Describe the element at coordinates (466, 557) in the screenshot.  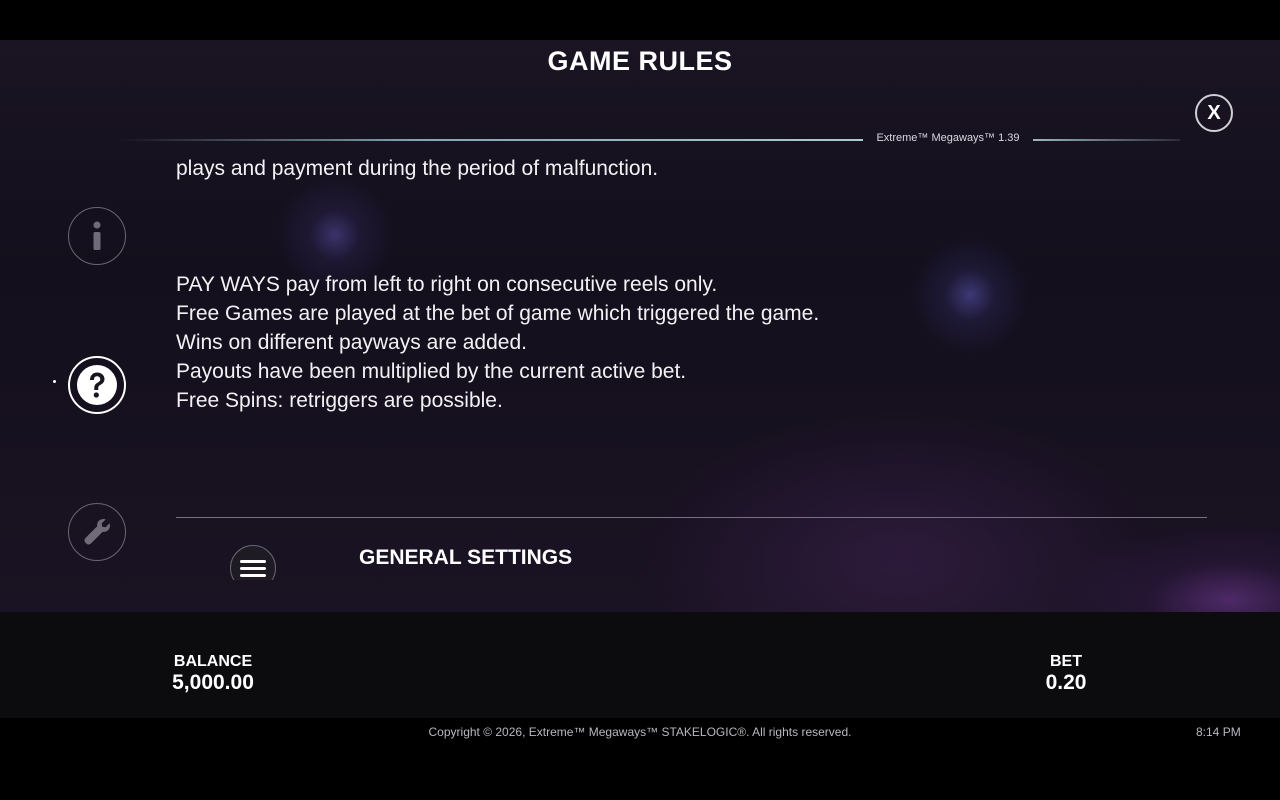
I see `section-heading: GENERAL SETTINGS` at that location.